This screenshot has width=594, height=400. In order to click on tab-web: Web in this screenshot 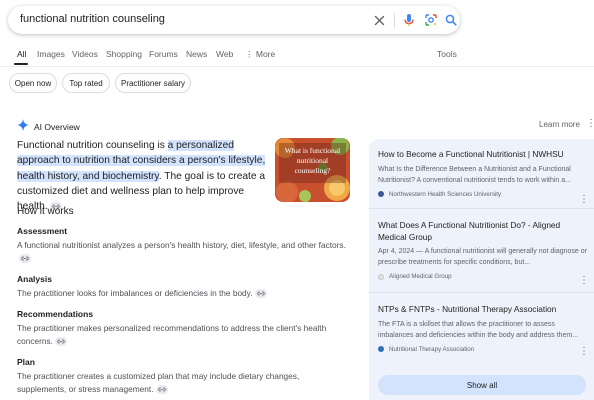, I will do `click(224, 54)`.